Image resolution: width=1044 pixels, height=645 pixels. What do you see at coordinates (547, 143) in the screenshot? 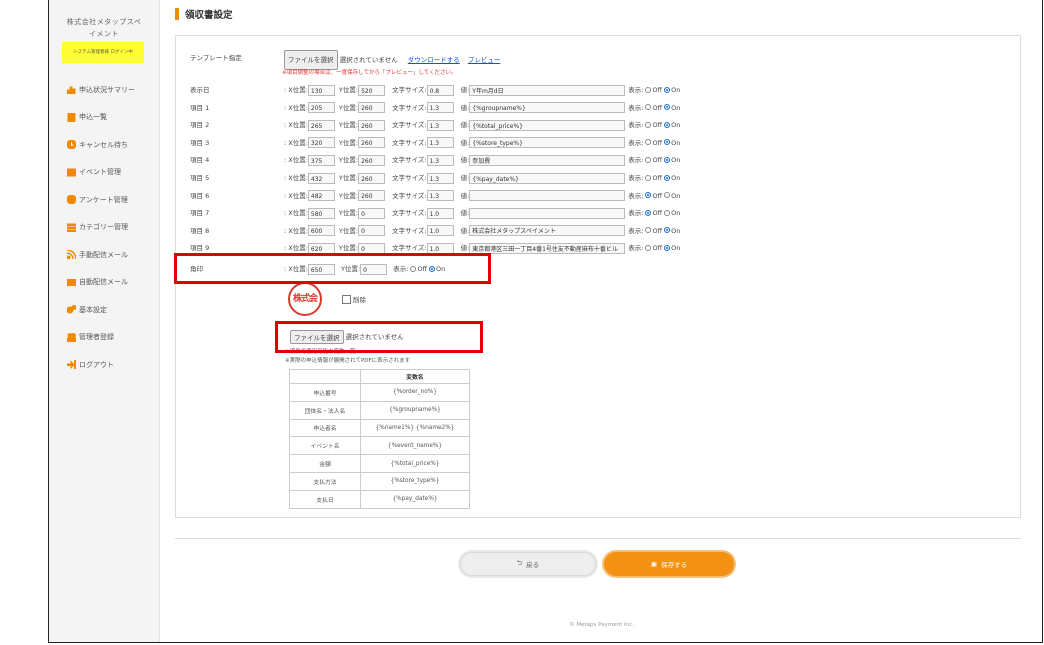
I see `value-input: {%store_type%}` at bounding box center [547, 143].